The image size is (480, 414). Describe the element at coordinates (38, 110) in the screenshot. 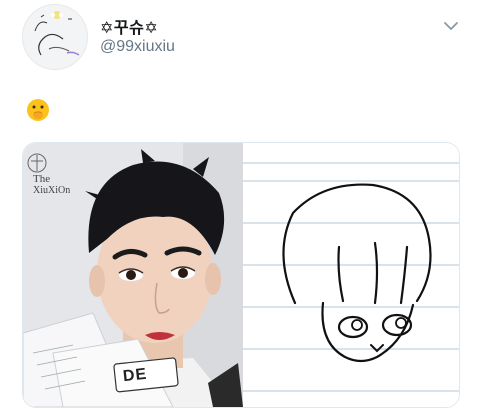

I see `face-with-hand-over-mouth-icon` at that location.